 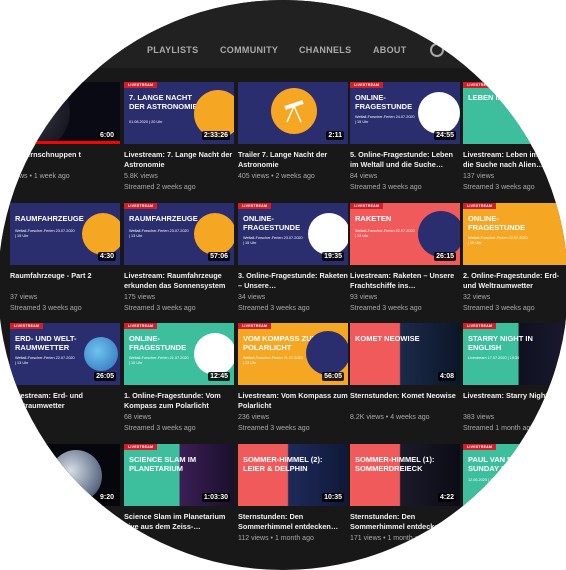 I want to click on thumbnail-title: RAUMFAHRZEUGE, so click(x=49, y=218).